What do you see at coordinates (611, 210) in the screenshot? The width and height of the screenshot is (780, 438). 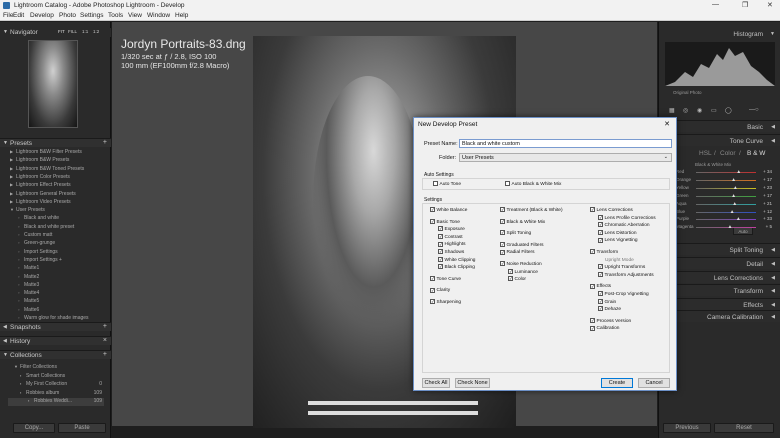 I see `setting-checkbox: ✓ Lens Corrections` at bounding box center [611, 210].